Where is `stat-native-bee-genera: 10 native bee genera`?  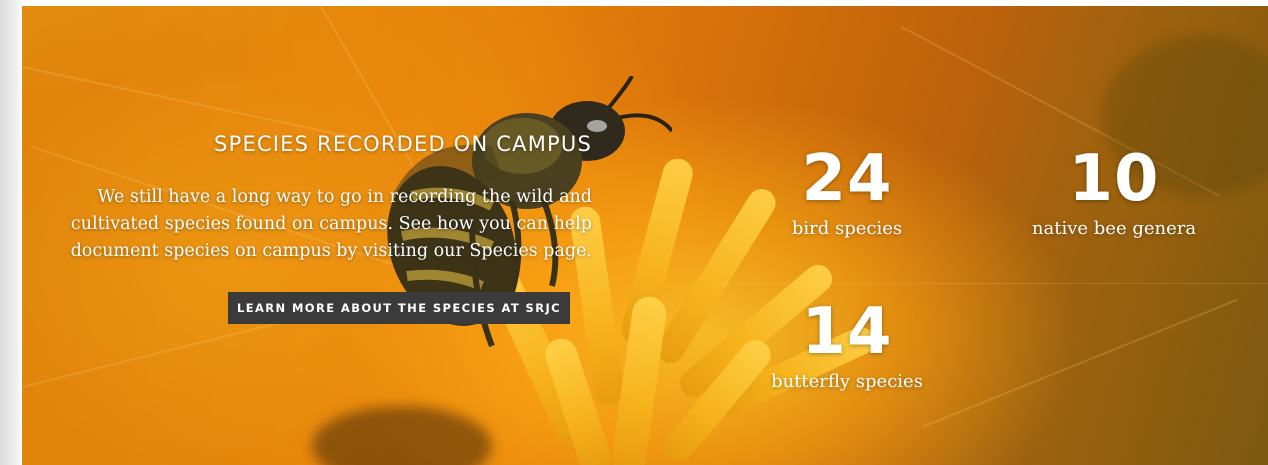 stat-native-bee-genera: 10 native bee genera is located at coordinates (1114, 193).